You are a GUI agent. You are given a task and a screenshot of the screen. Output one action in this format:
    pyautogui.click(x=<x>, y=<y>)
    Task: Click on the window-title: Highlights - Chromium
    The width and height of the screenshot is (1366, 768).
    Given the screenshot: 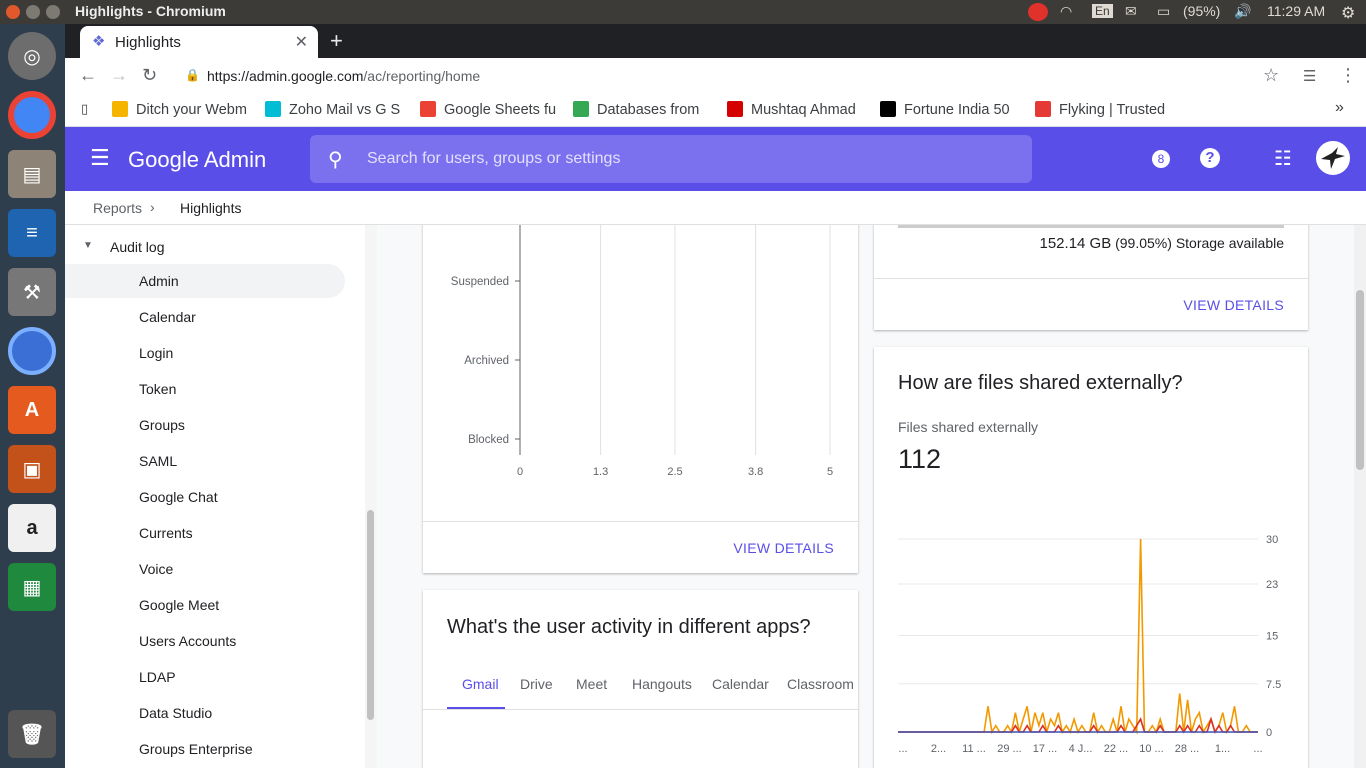 What is the action you would take?
    pyautogui.click(x=150, y=11)
    